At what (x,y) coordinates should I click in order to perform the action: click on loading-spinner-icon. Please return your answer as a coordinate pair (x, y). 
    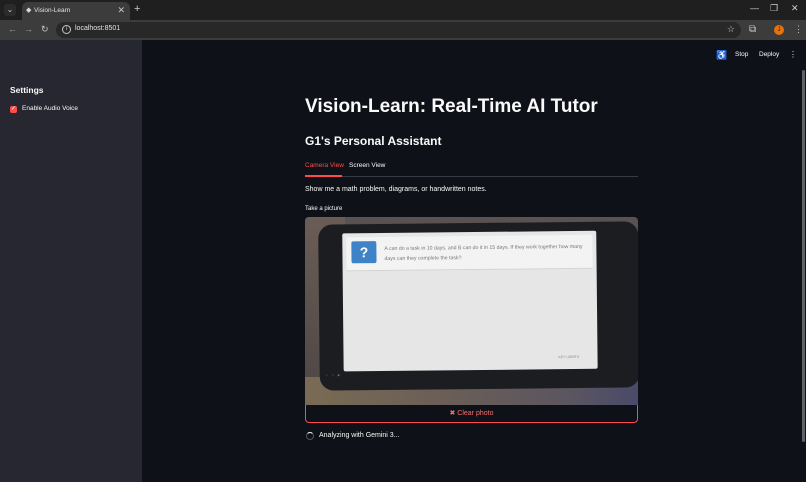
    Looking at the image, I should click on (310, 436).